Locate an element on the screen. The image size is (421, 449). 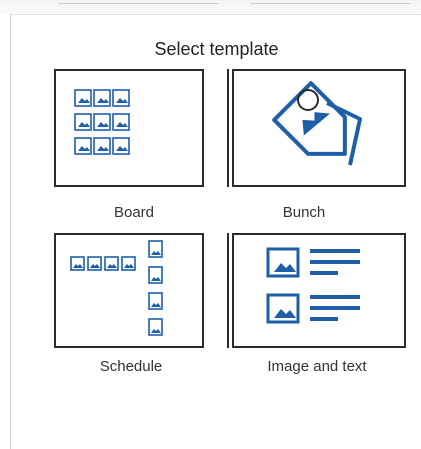
template-schedule-tile is located at coordinates (129, 290).